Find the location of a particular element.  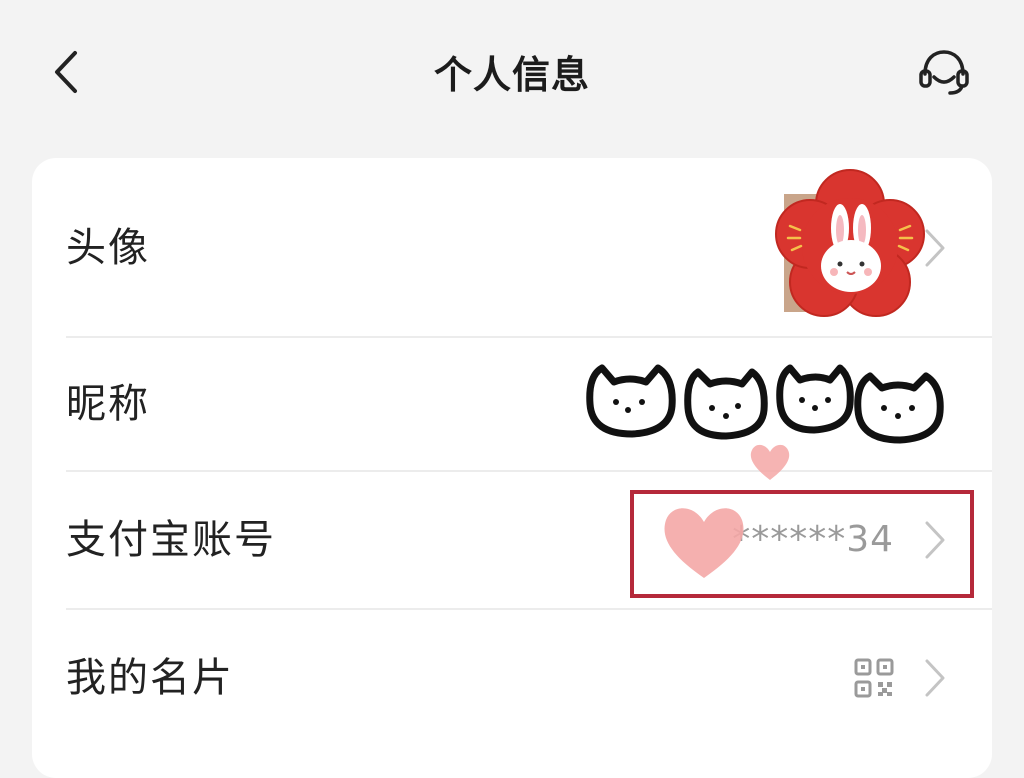

row-label: 昵称 is located at coordinates (108, 404).